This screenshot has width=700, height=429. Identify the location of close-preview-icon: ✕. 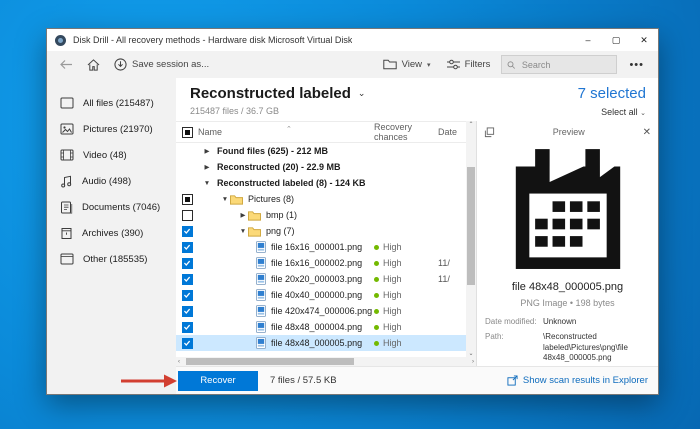
(647, 132).